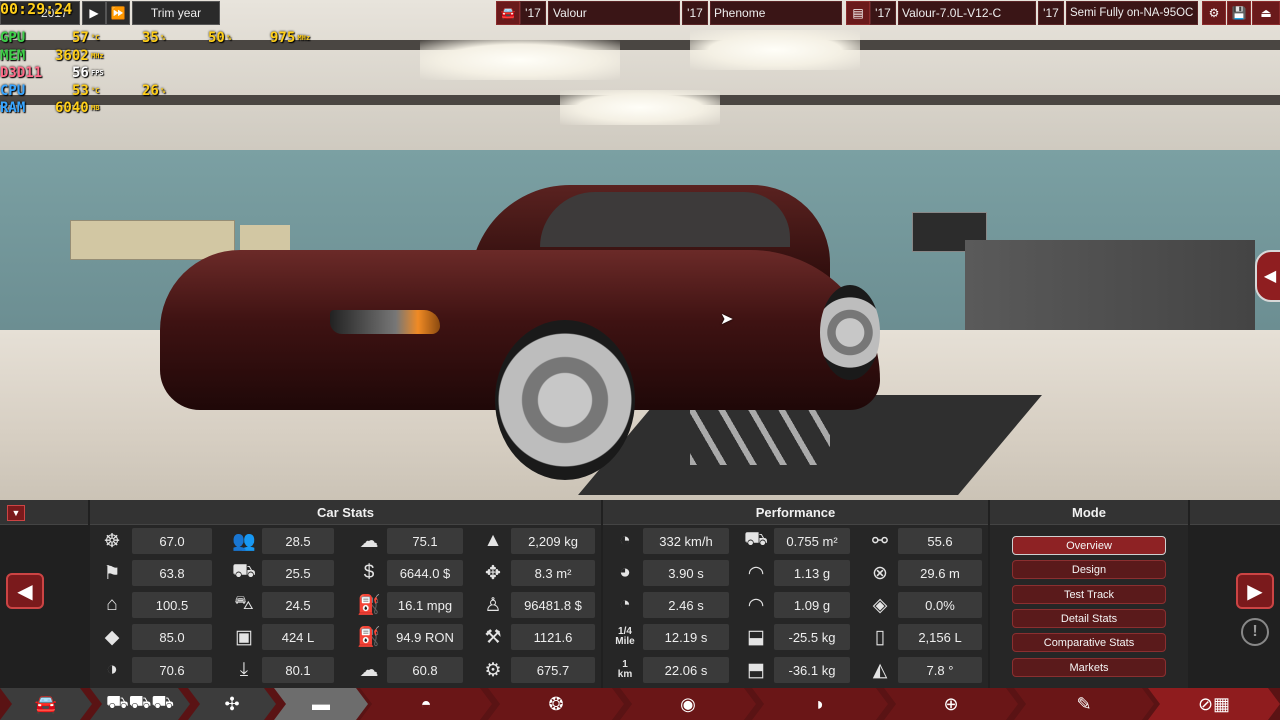 This screenshot has width=1280, height=720. I want to click on stat-value: 25.5, so click(298, 573).